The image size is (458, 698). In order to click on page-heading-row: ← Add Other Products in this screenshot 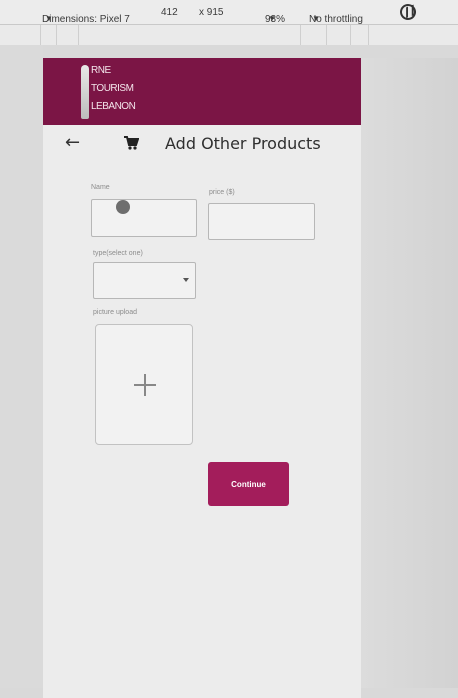, I will do `click(202, 144)`.